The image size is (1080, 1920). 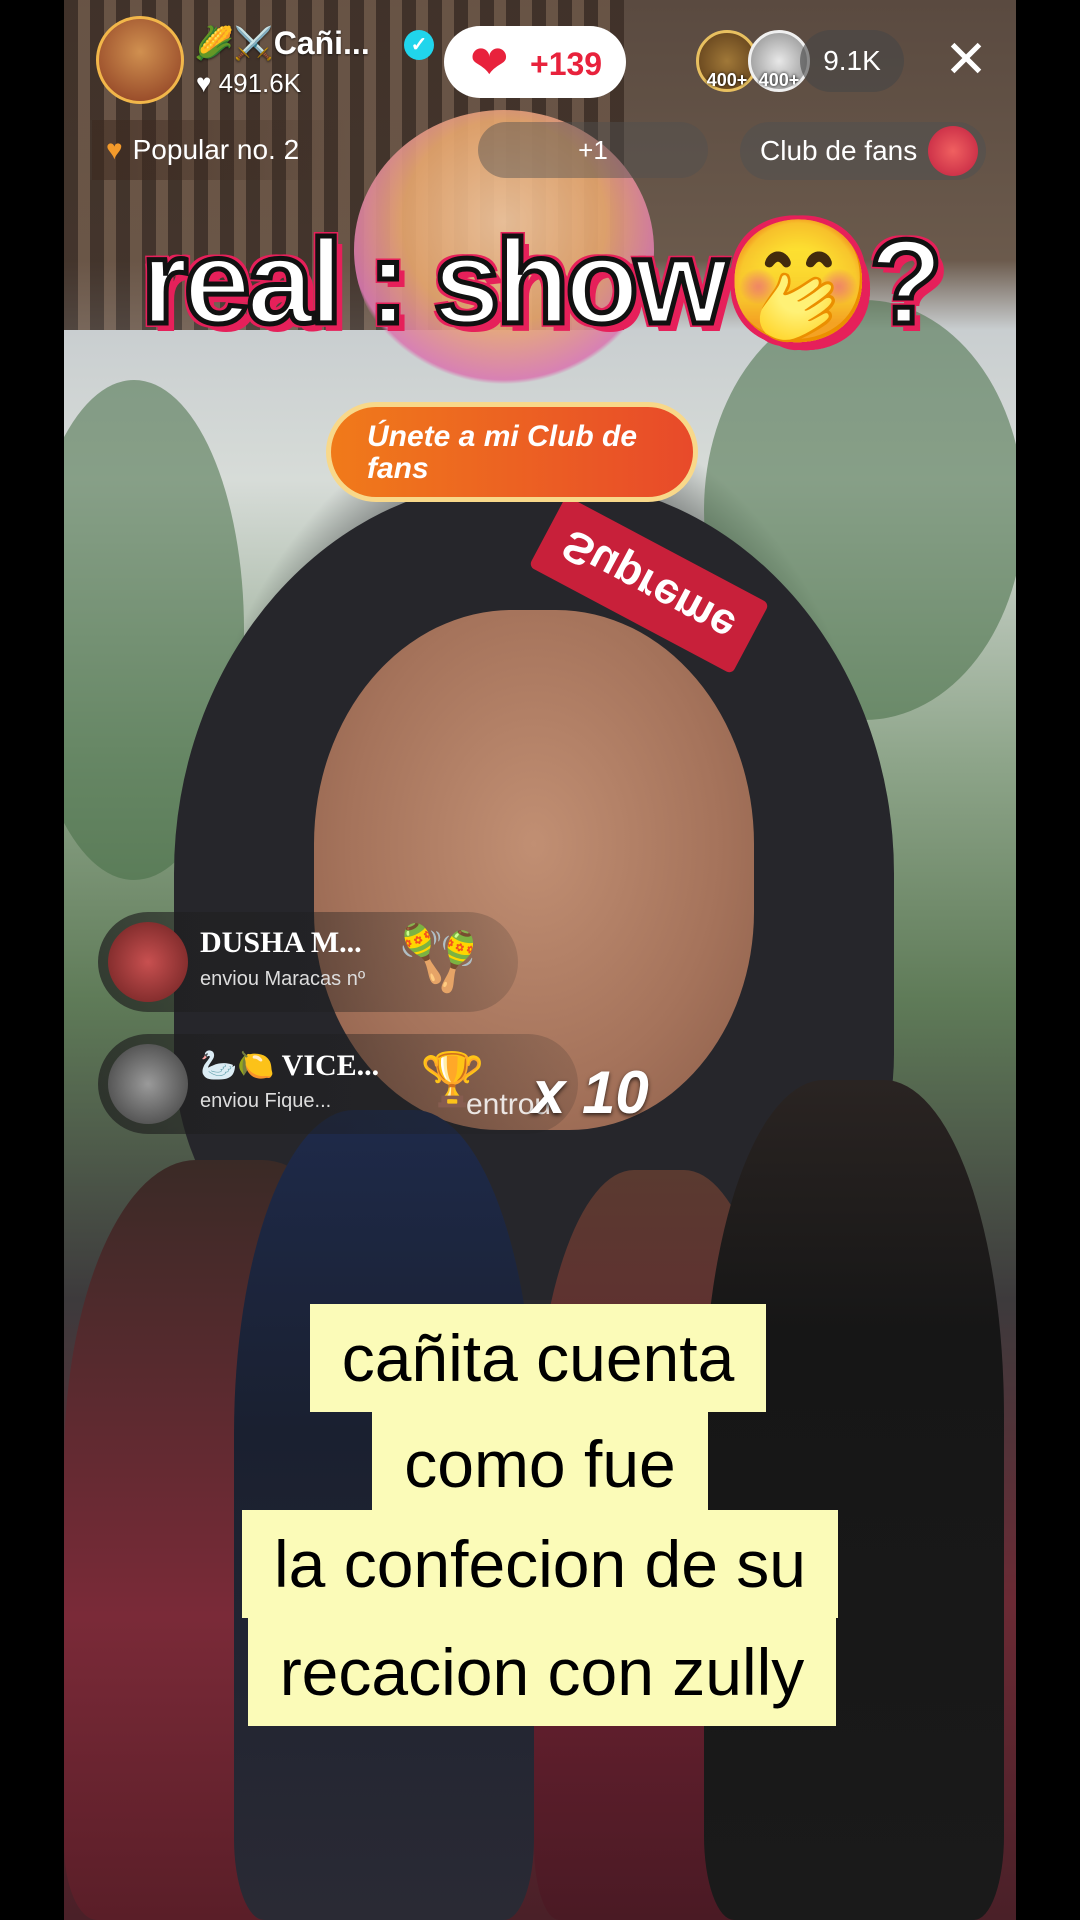 What do you see at coordinates (438, 958) in the screenshot?
I see `maracas-icon: 🪇` at bounding box center [438, 958].